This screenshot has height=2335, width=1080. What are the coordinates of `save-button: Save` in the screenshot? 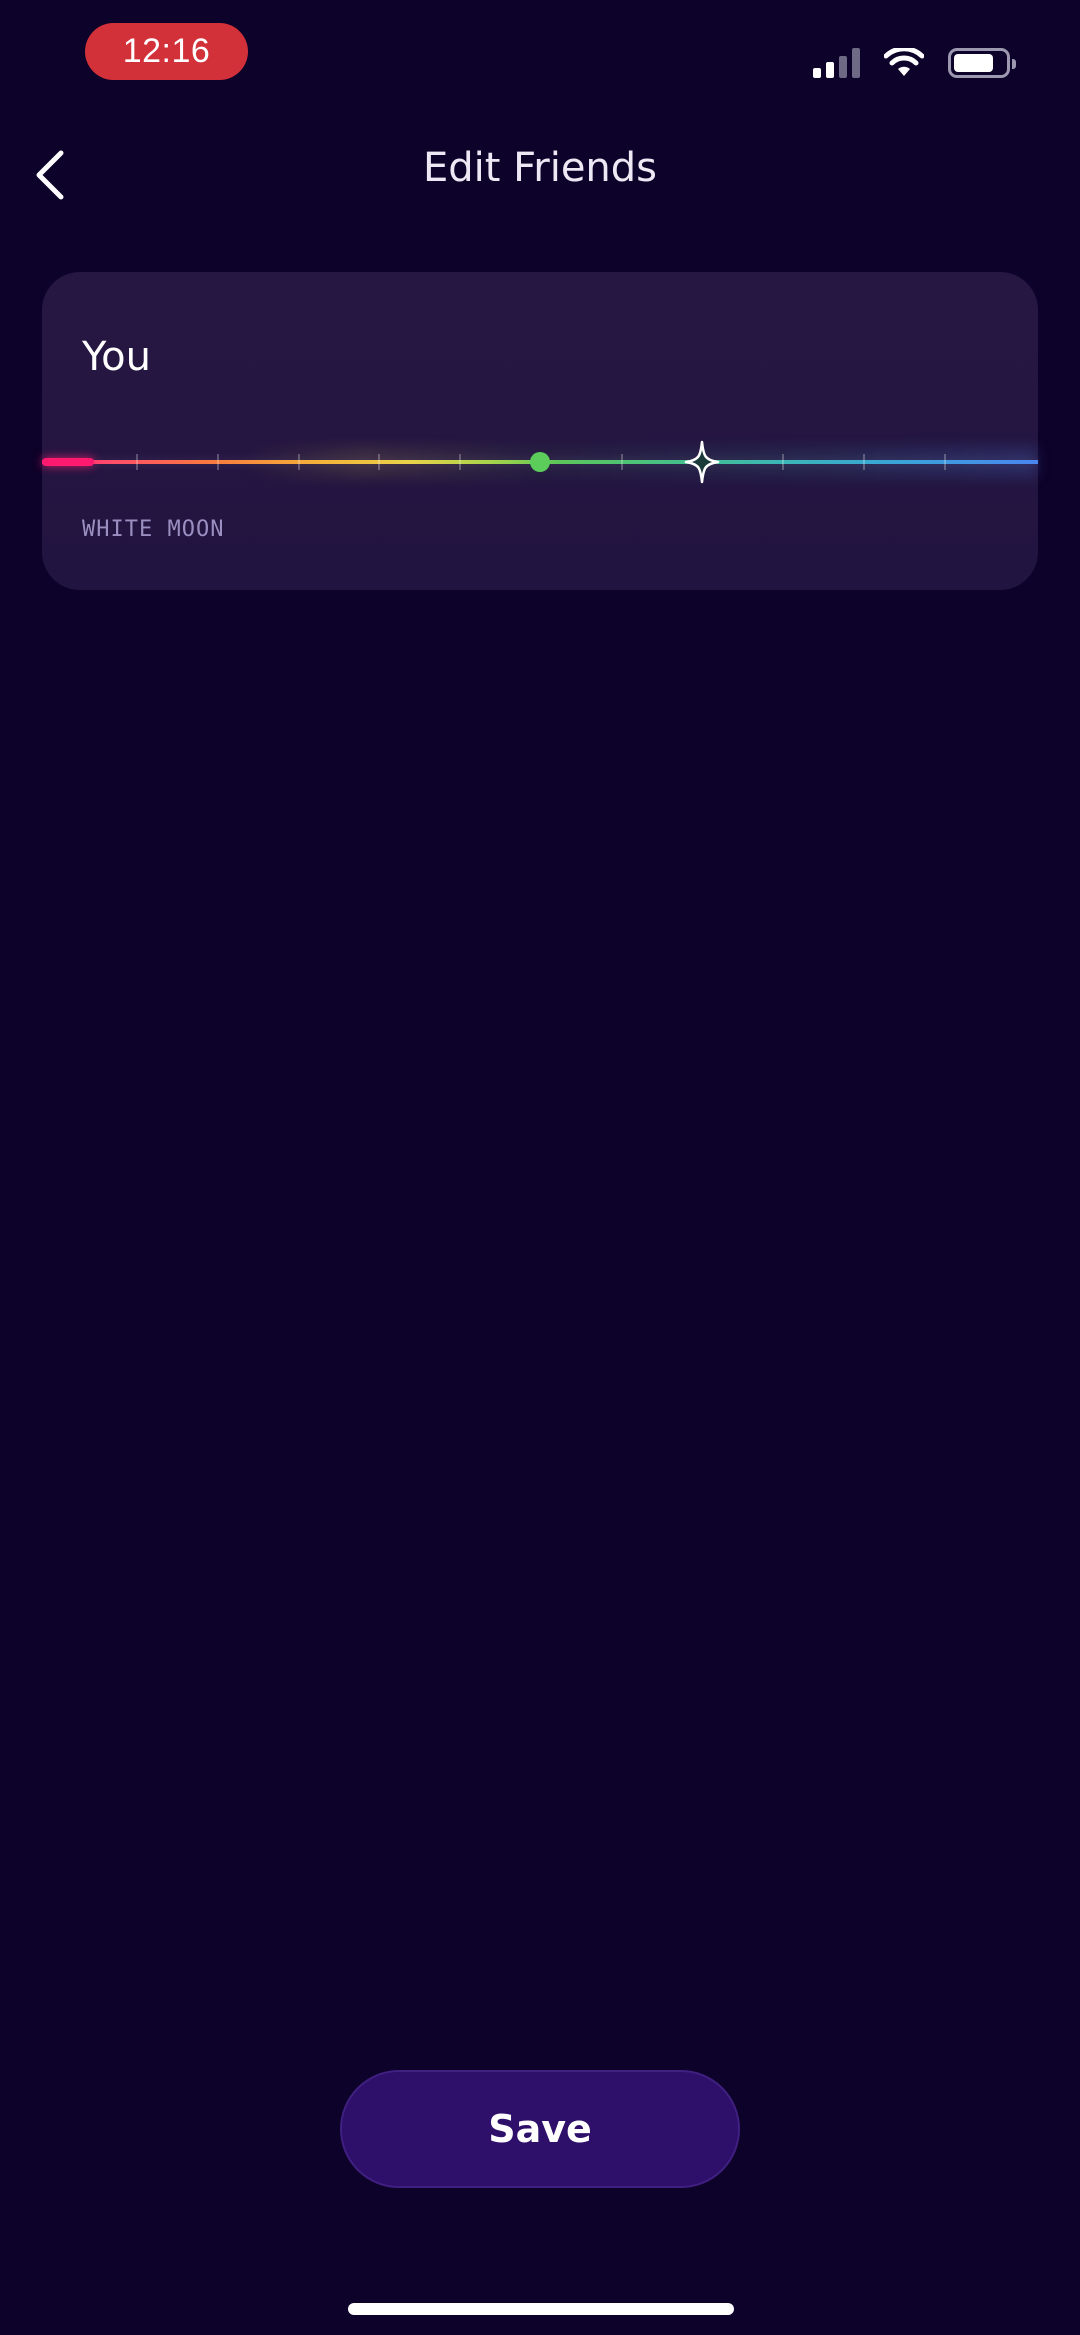 It's located at (540, 2129).